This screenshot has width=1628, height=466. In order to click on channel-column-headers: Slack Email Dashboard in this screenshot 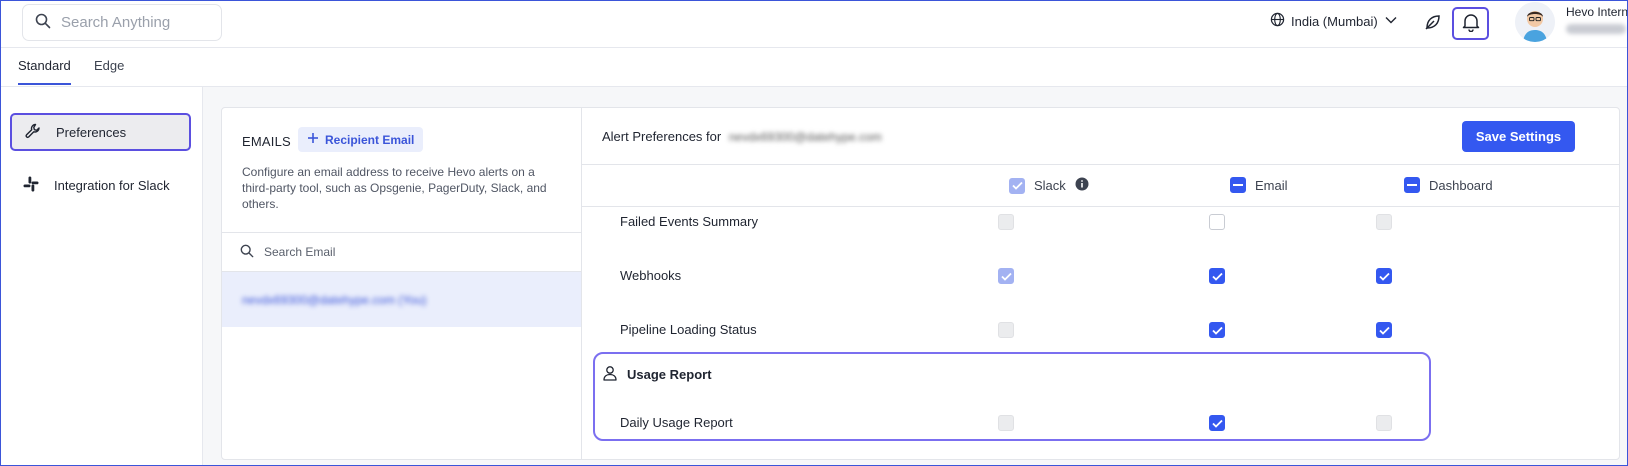, I will do `click(1100, 186)`.